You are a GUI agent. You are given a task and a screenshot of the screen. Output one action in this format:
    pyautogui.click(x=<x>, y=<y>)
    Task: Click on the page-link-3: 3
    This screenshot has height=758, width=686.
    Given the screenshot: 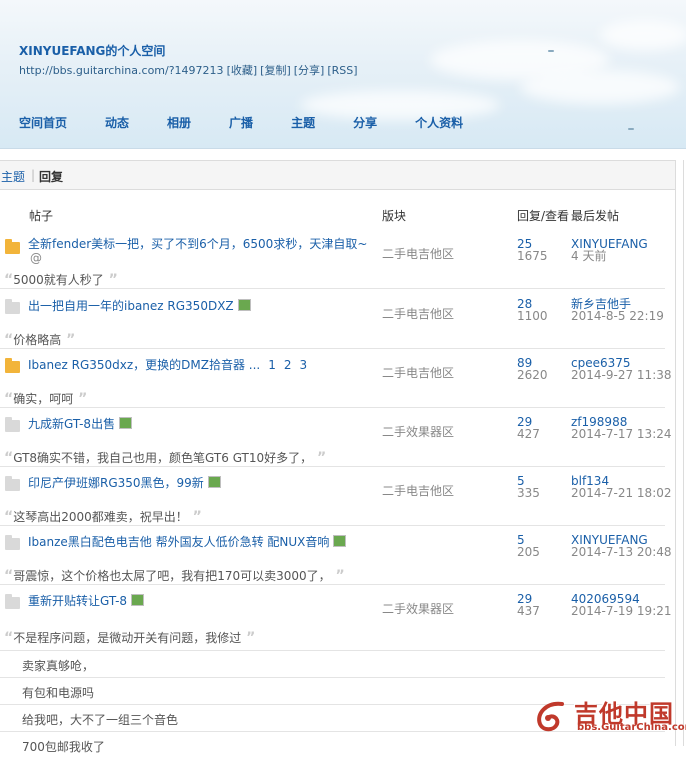 What is the action you would take?
    pyautogui.click(x=304, y=365)
    